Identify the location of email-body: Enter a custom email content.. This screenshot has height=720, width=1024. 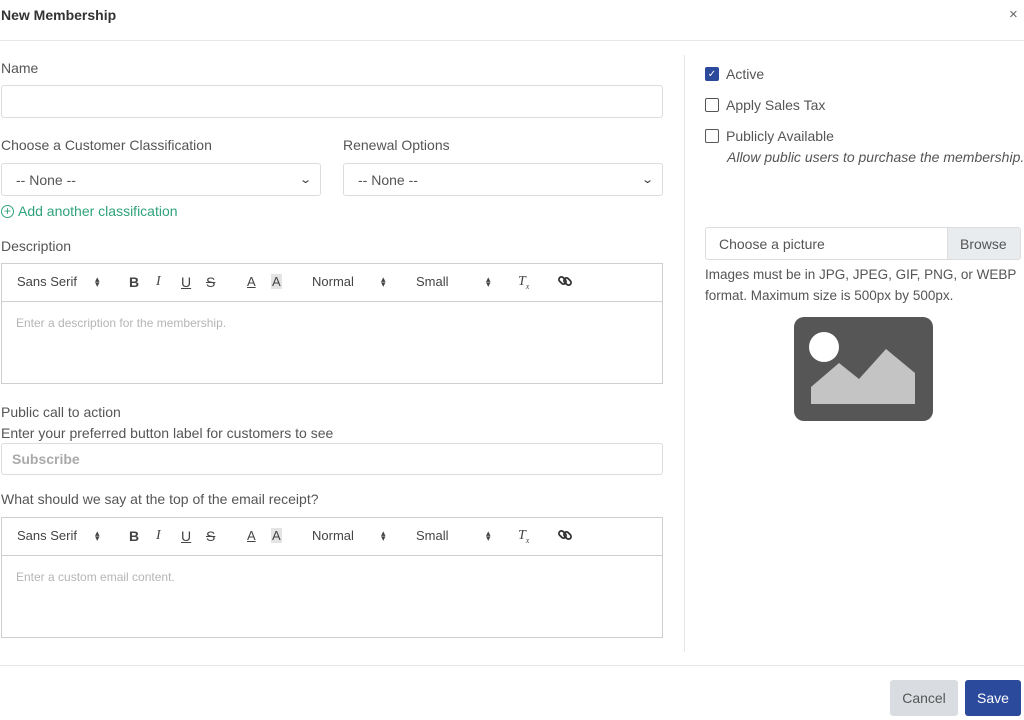
(332, 570).